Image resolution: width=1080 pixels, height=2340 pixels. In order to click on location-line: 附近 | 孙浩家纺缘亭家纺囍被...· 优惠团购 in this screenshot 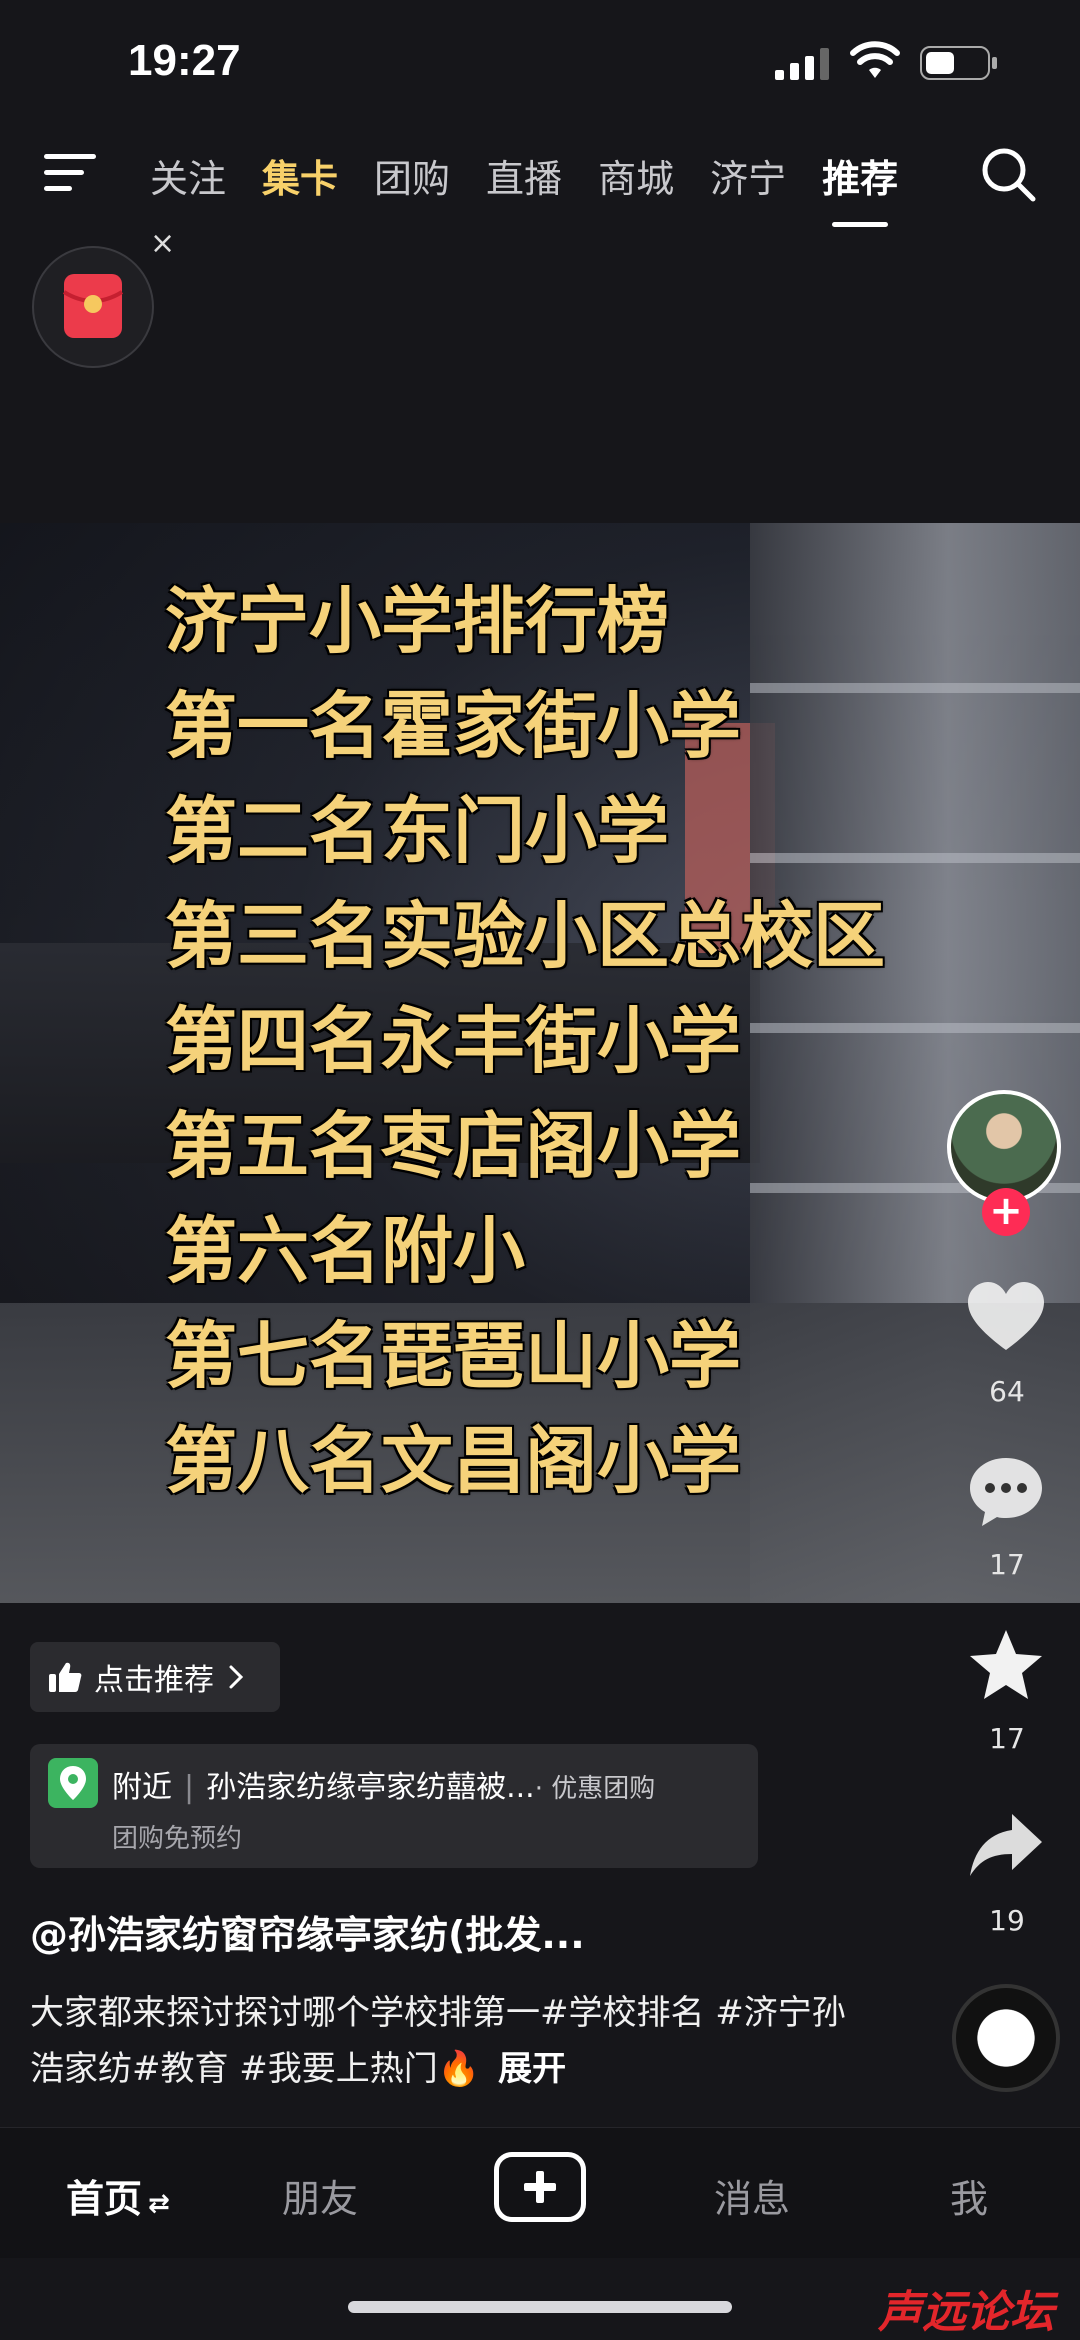, I will do `click(383, 1784)`.